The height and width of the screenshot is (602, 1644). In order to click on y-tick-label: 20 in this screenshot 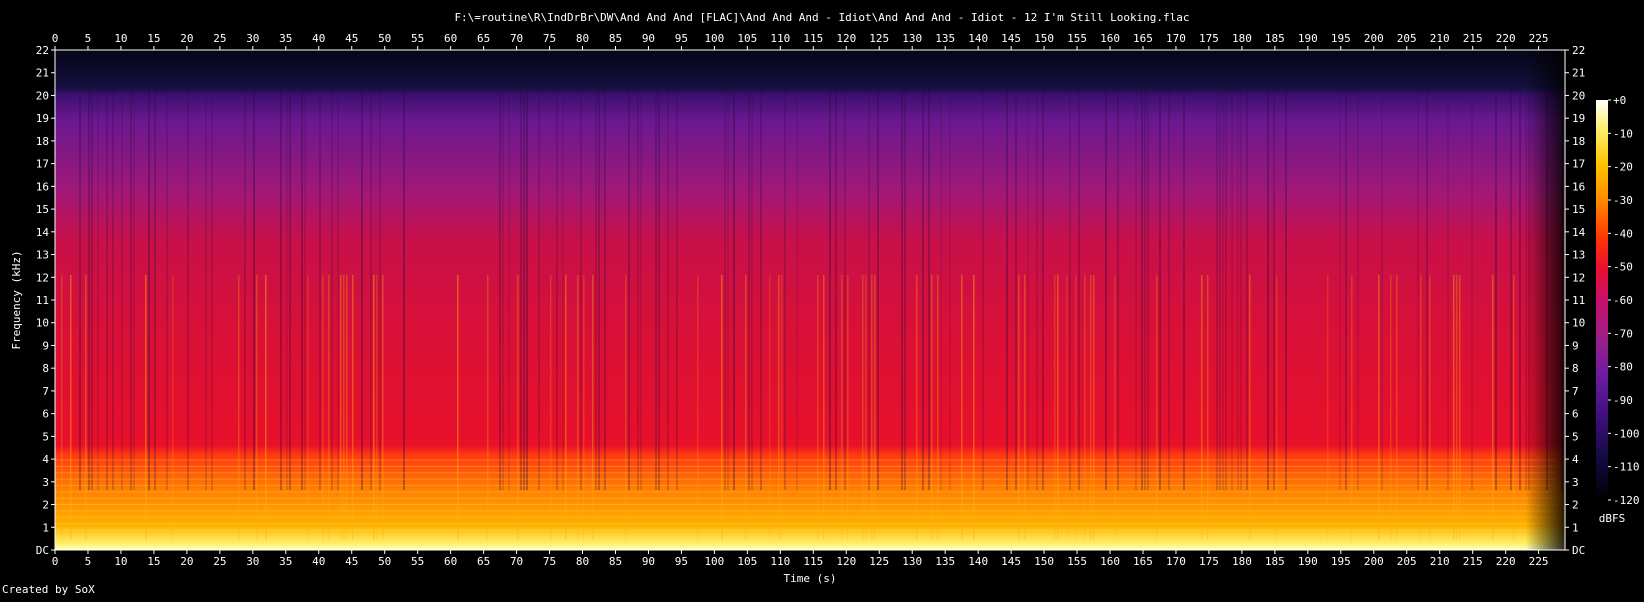, I will do `click(1578, 95)`.